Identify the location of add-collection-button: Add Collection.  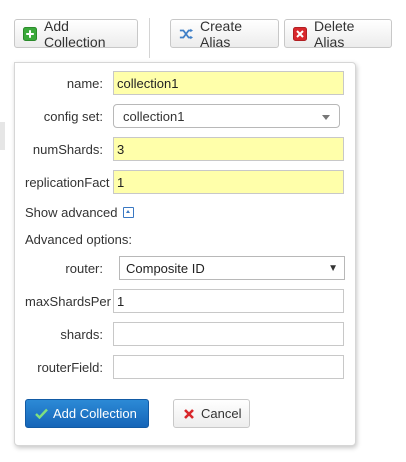
(76, 33).